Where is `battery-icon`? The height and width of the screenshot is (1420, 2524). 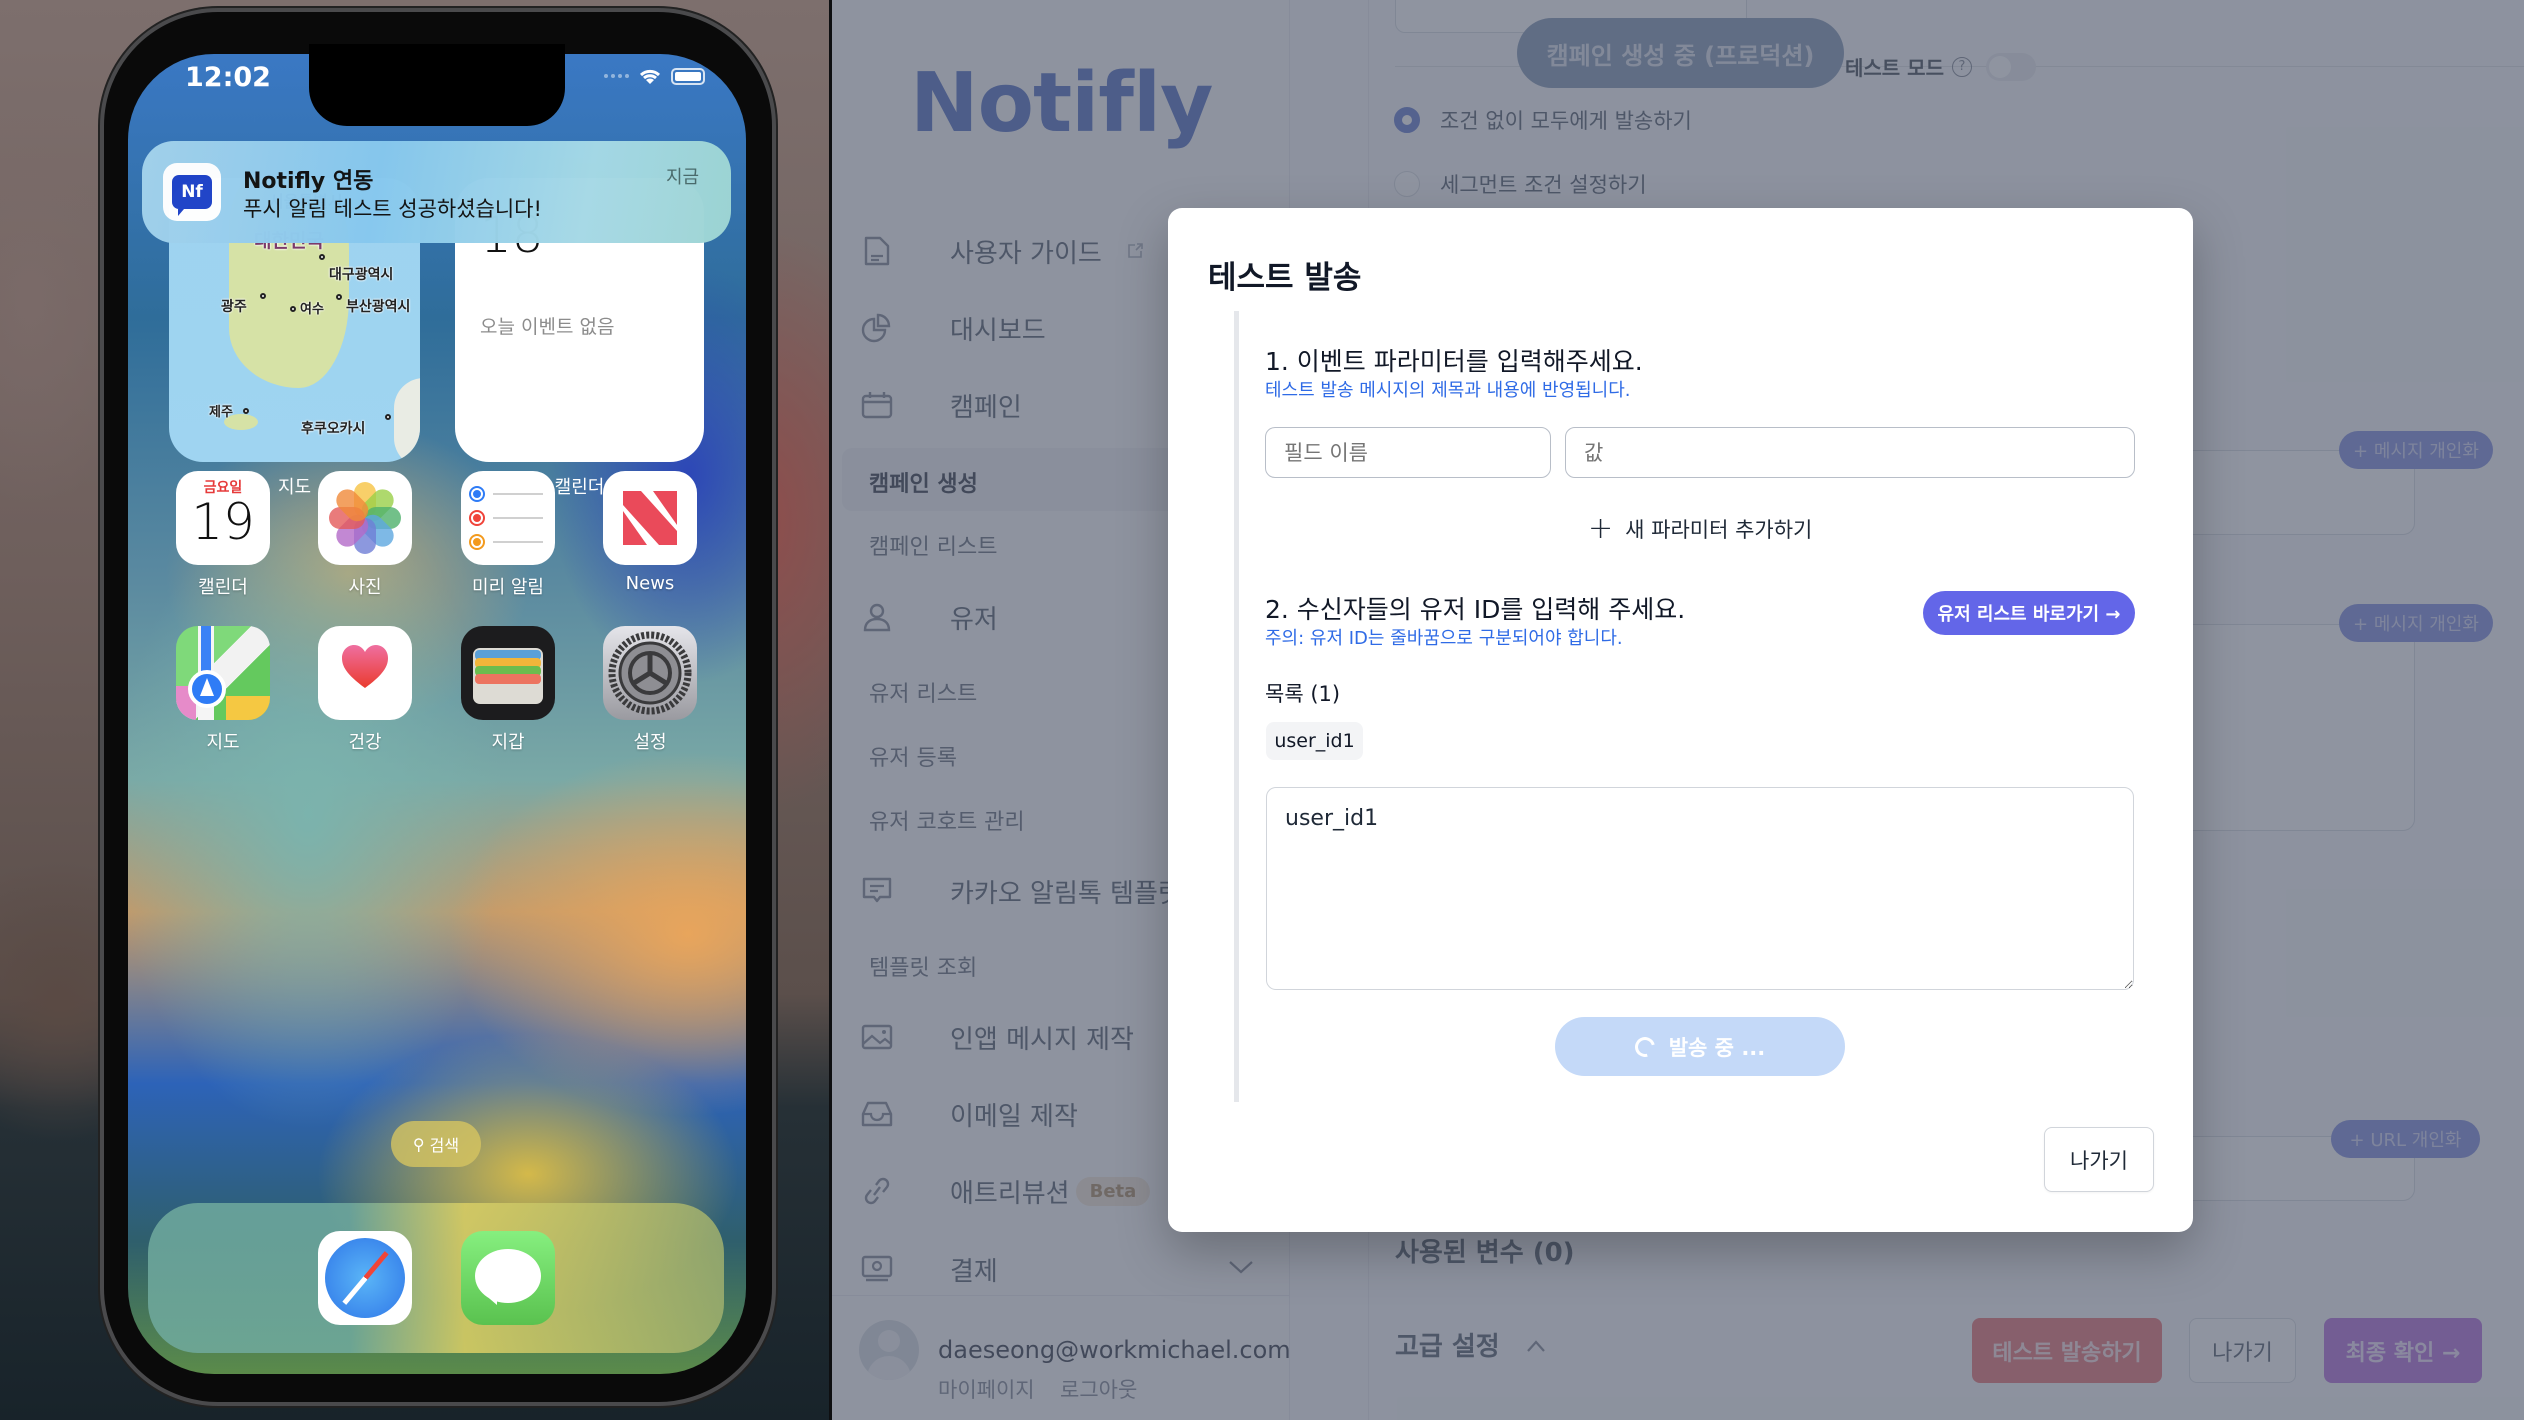 battery-icon is located at coordinates (688, 76).